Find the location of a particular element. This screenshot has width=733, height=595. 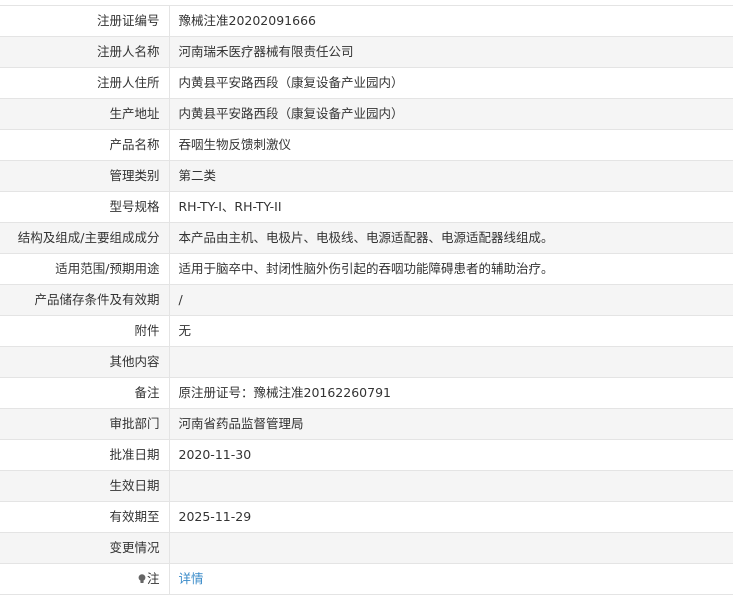

field-label: 结构及组成/主要组成成分 is located at coordinates (85, 238).